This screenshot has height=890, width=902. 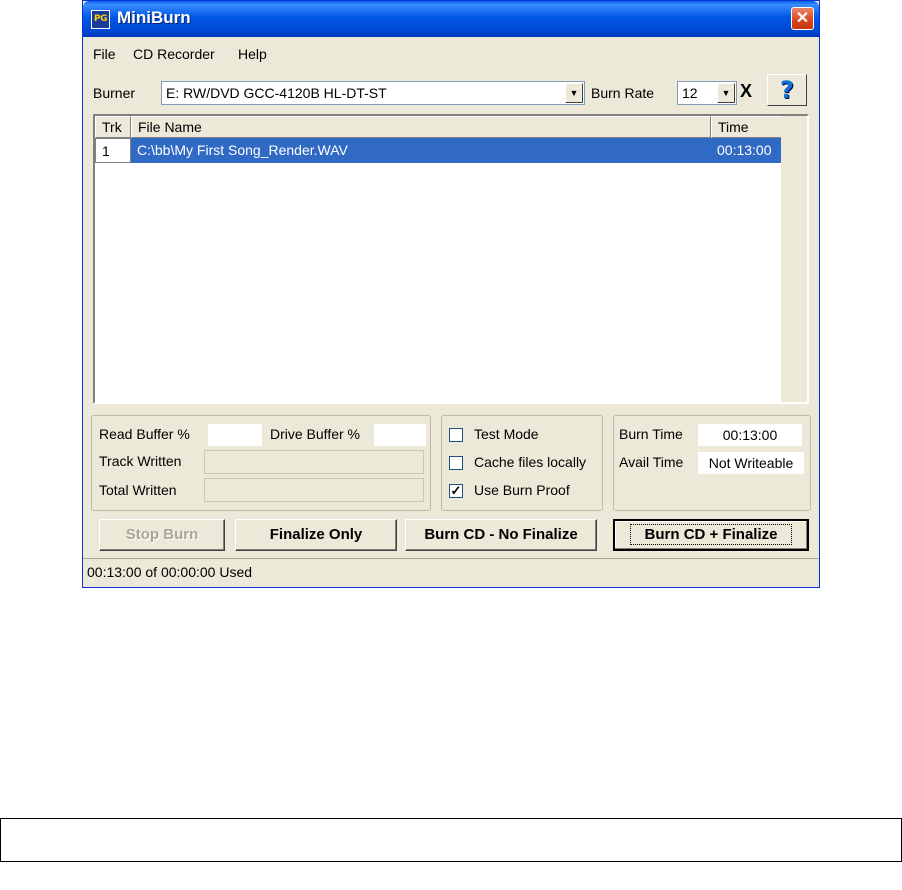 I want to click on track-number-cell: 1, so click(x=113, y=150).